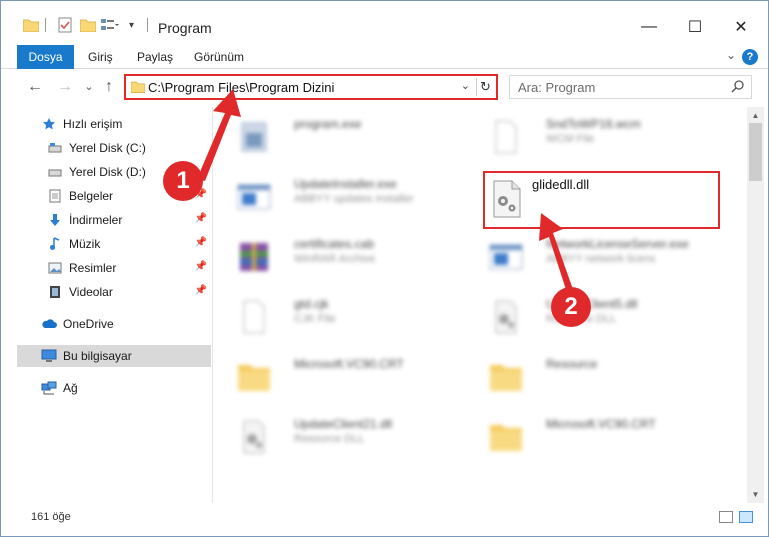 This screenshot has height=537, width=769. Describe the element at coordinates (45, 57) in the screenshot. I see `tab-file: Dosya` at that location.